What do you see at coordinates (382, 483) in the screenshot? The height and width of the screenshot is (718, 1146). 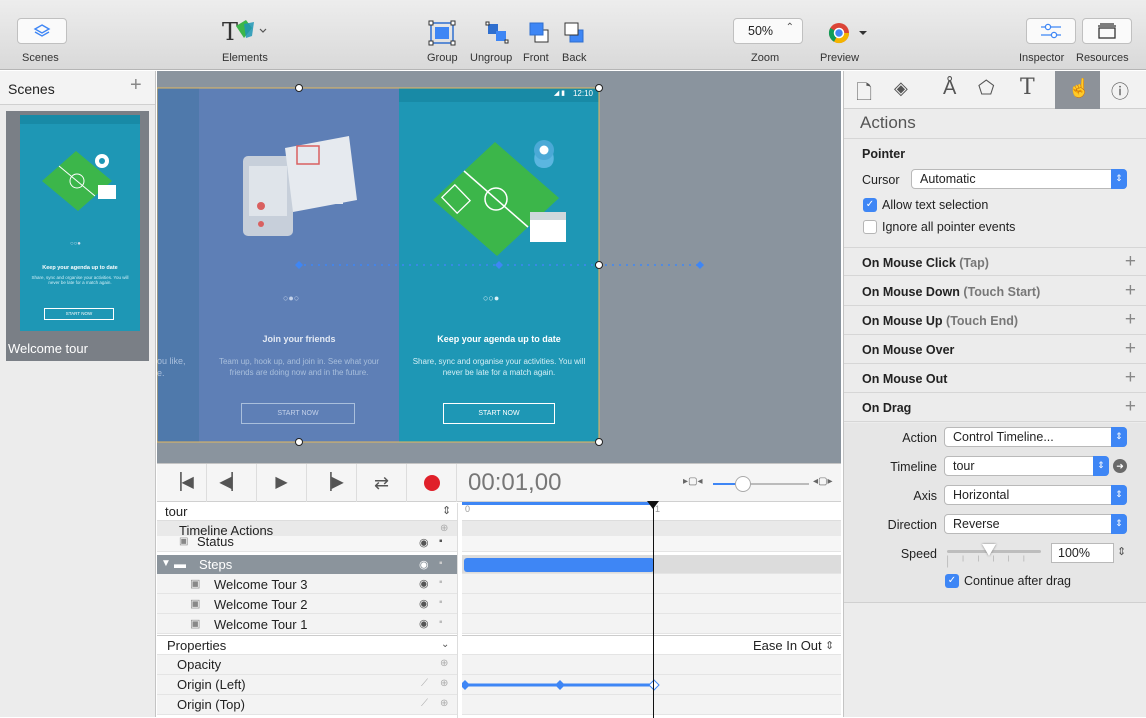 I see `loop-button: ⇄` at bounding box center [382, 483].